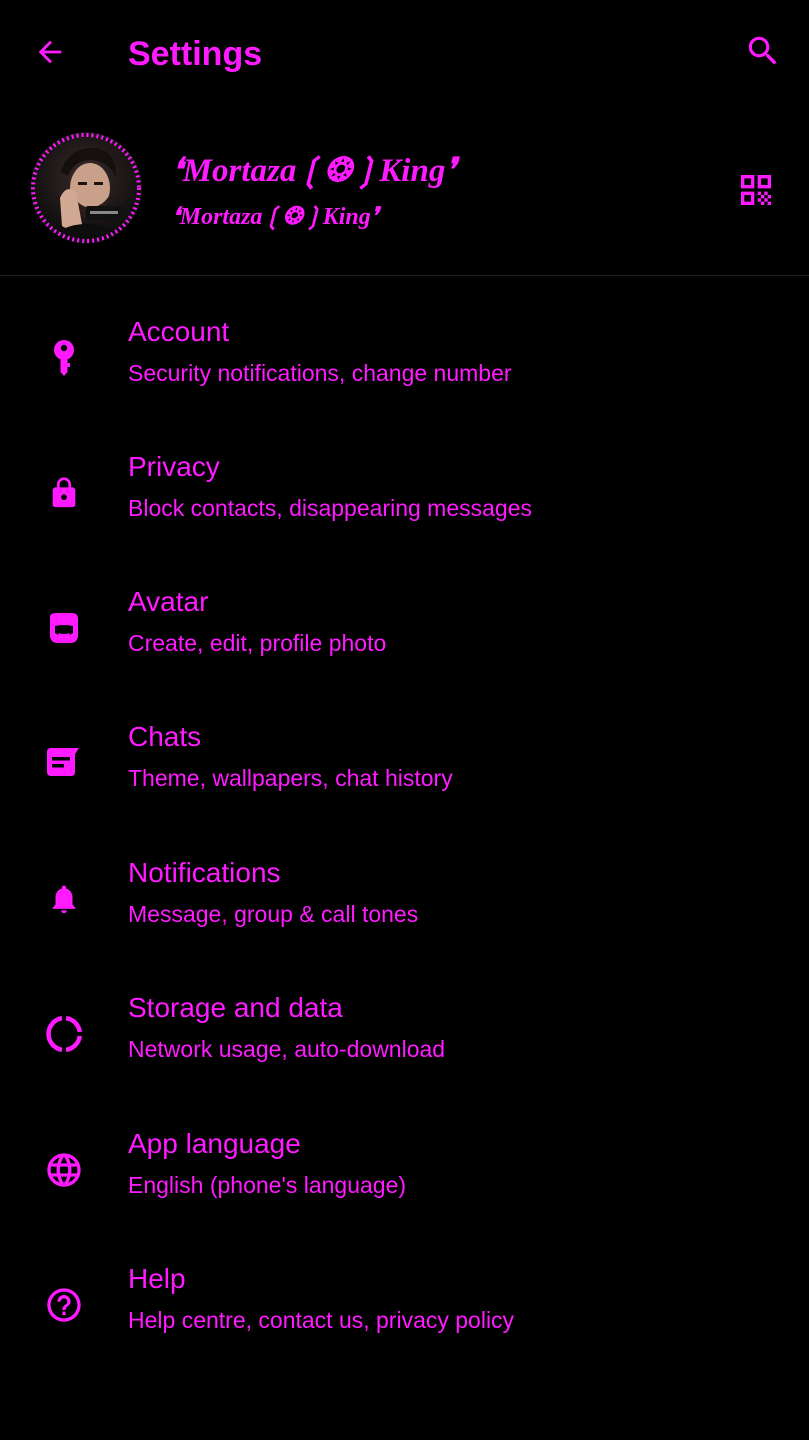 This screenshot has width=809, height=1440. Describe the element at coordinates (168, 601) in the screenshot. I see `menu-label: Avatar` at that location.